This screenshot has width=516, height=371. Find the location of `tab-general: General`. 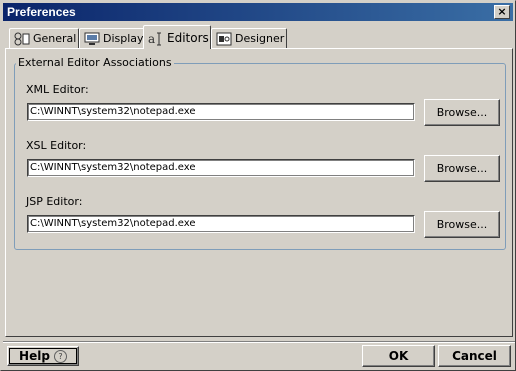

tab-general: General is located at coordinates (44, 38).